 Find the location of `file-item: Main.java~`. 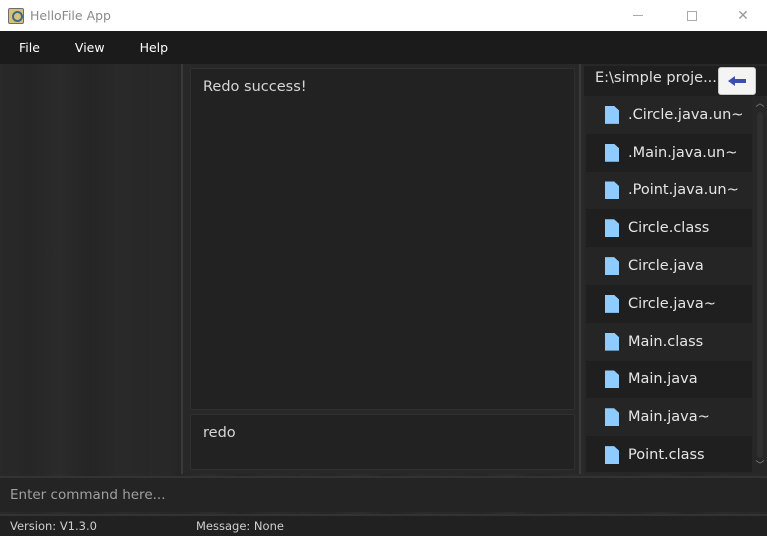

file-item: Main.java~ is located at coordinates (669, 417).